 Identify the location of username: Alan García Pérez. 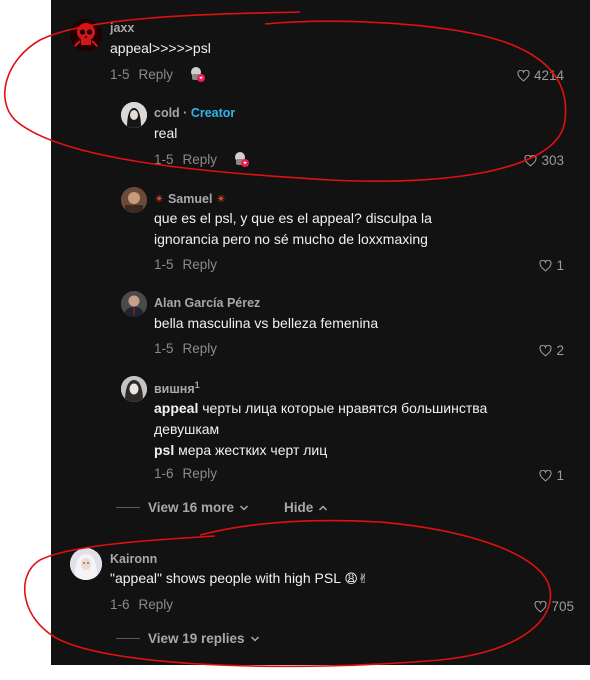
(207, 303).